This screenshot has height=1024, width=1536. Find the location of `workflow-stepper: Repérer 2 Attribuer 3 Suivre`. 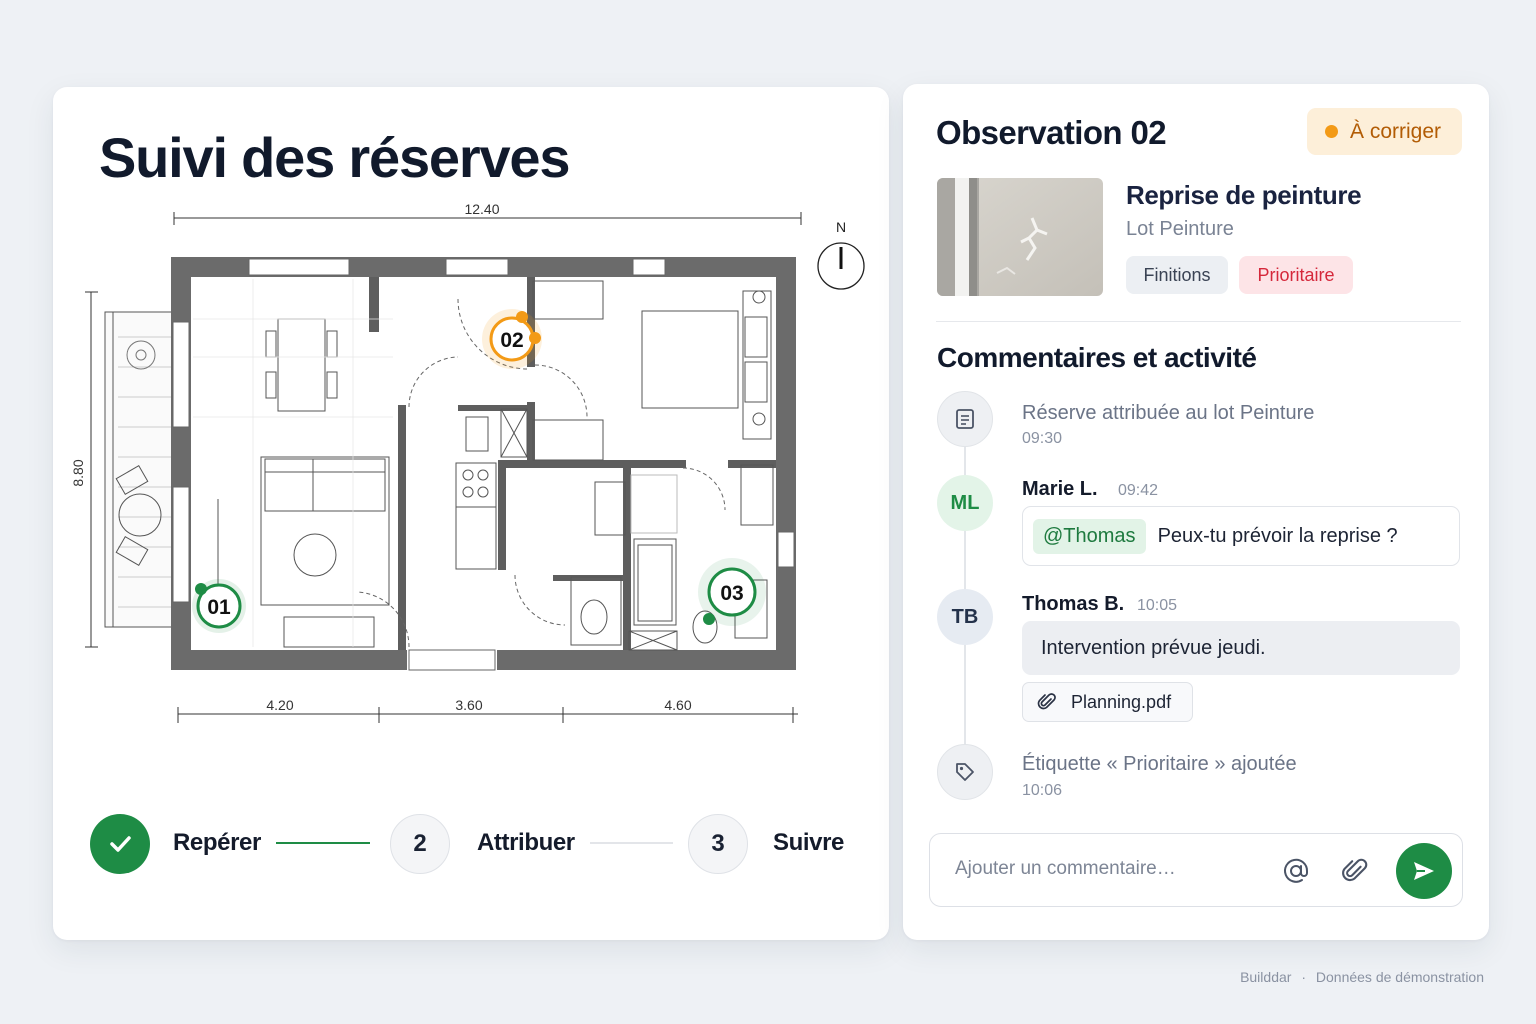

workflow-stepper: Repérer 2 Attribuer 3 Suivre is located at coordinates (480, 844).